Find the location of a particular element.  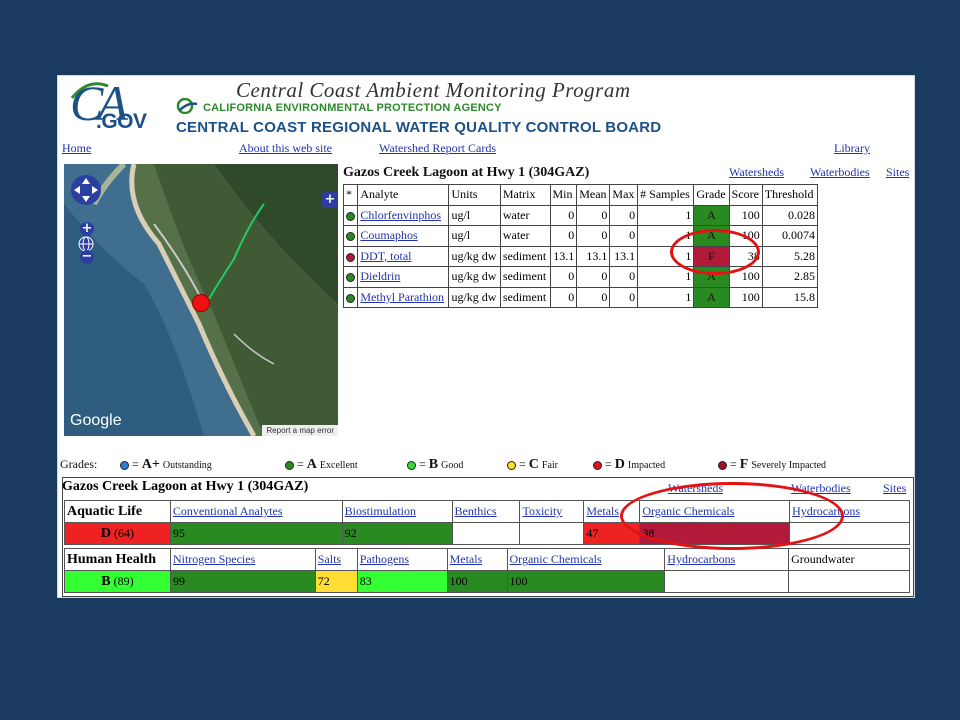

program-title: Central Coast Ambient Monitoring Program is located at coordinates (433, 90).